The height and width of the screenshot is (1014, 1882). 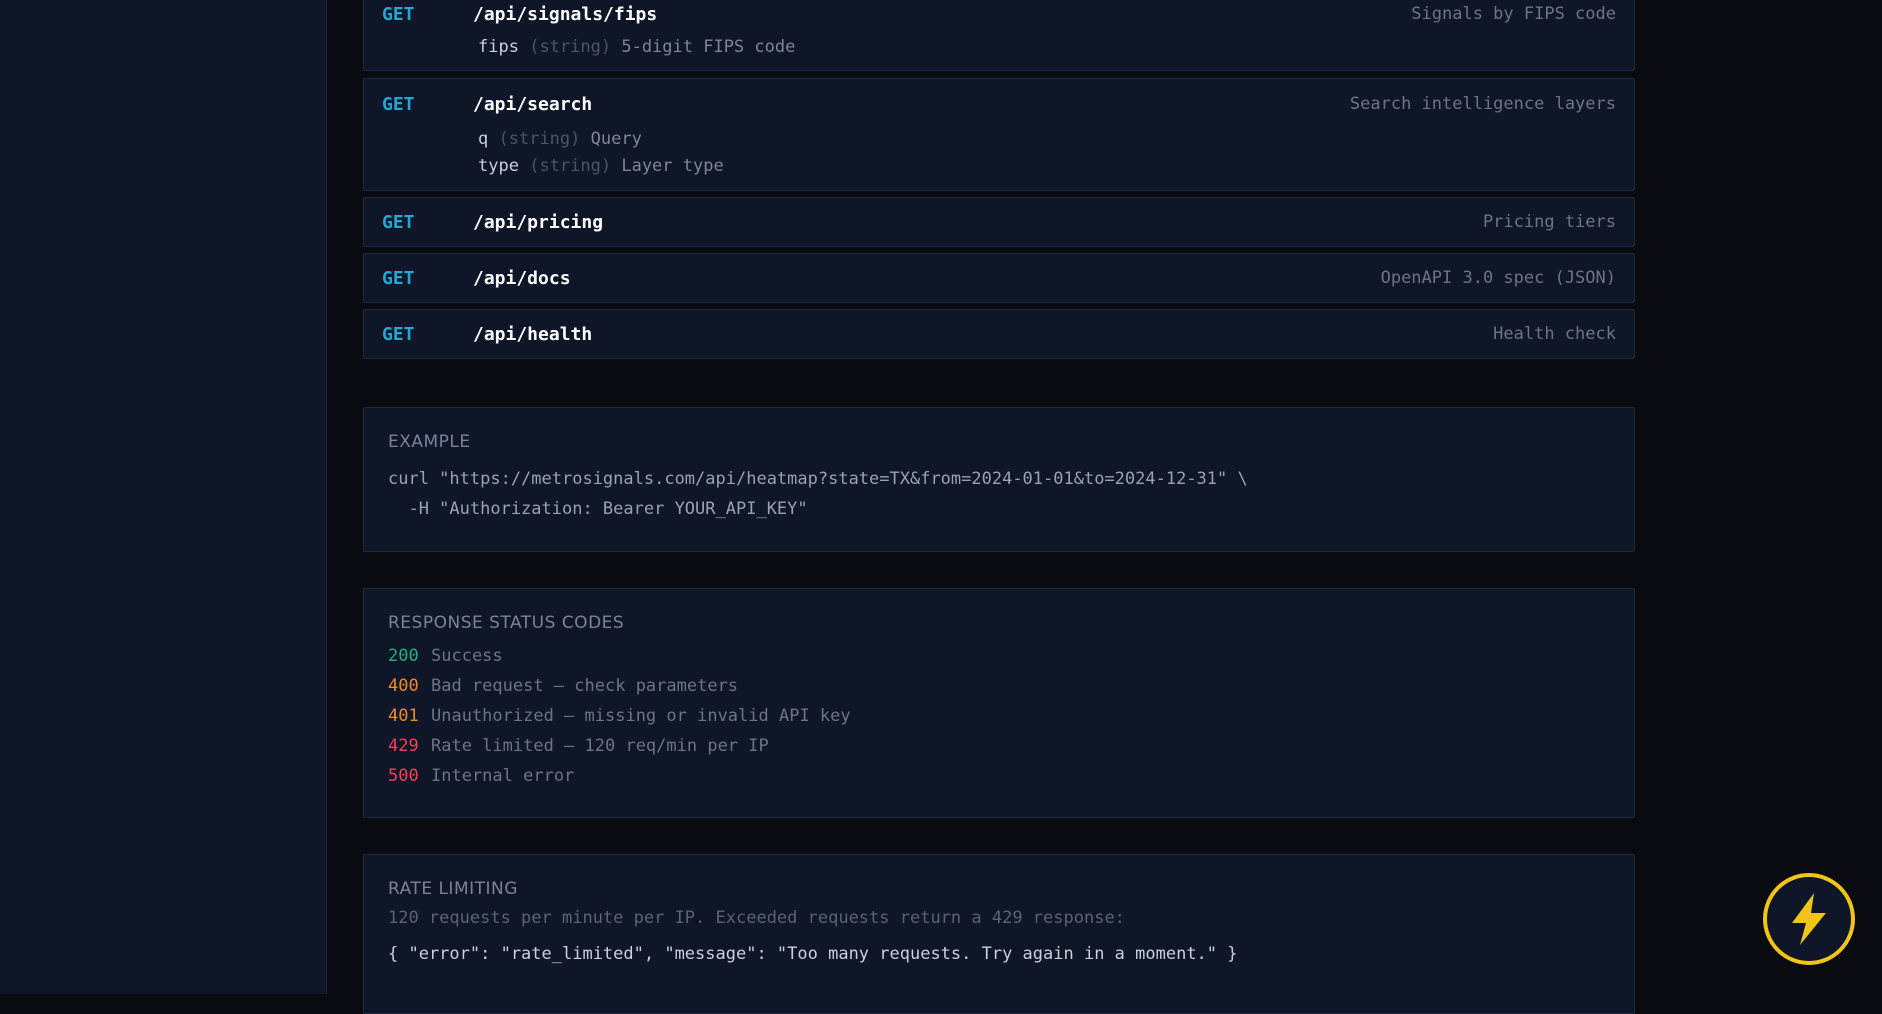 I want to click on param-description: 5-digit FIPS code, so click(x=708, y=47).